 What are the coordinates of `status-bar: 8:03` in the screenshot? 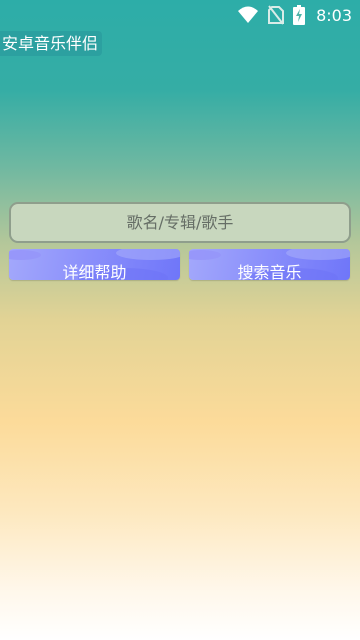 It's located at (180, 15).